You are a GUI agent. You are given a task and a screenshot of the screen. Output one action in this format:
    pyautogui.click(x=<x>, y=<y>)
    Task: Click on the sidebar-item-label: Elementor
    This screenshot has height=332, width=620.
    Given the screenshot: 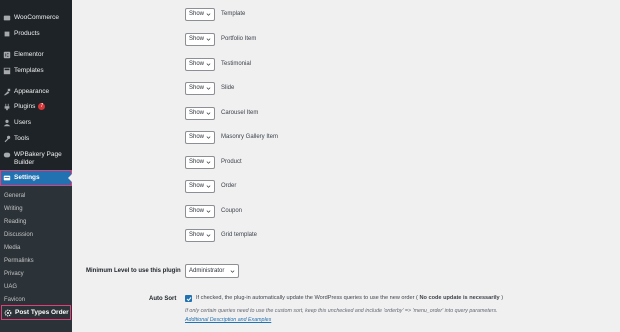 What is the action you would take?
    pyautogui.click(x=29, y=54)
    